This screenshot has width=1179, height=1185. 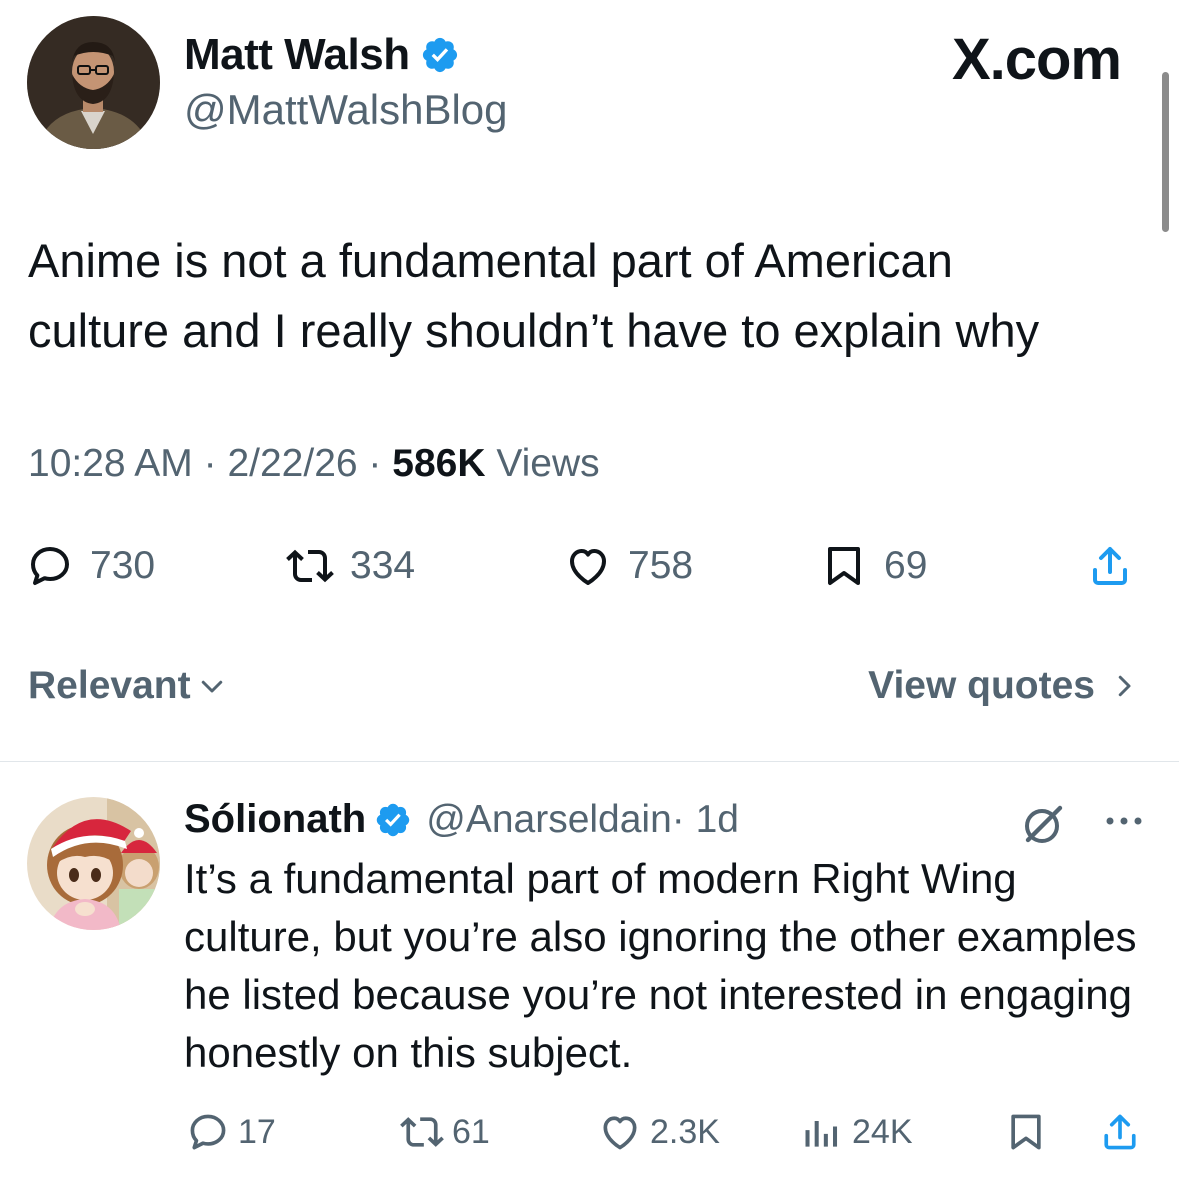 I want to click on reply-repost-button: 61, so click(x=445, y=1132).